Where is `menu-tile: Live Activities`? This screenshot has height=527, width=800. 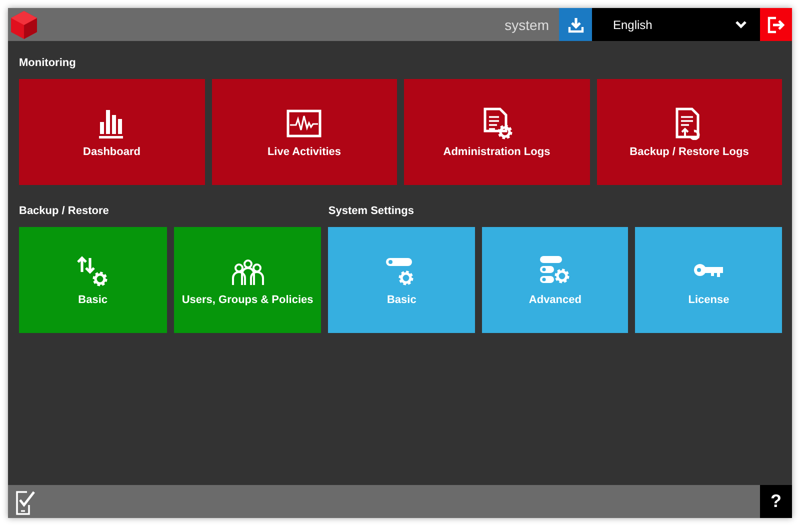
menu-tile: Live Activities is located at coordinates (304, 132).